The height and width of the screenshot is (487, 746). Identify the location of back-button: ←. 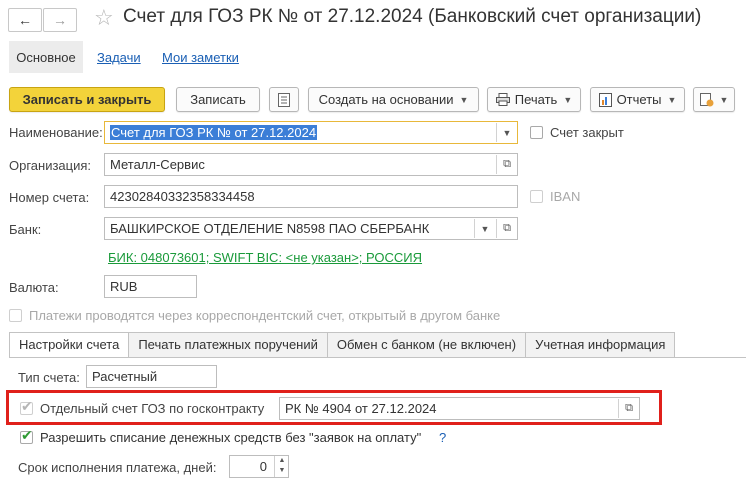
(25, 20).